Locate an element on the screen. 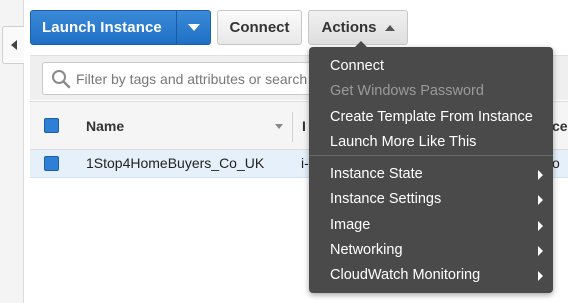  launch-instance-group: Launch Instance is located at coordinates (120, 27).